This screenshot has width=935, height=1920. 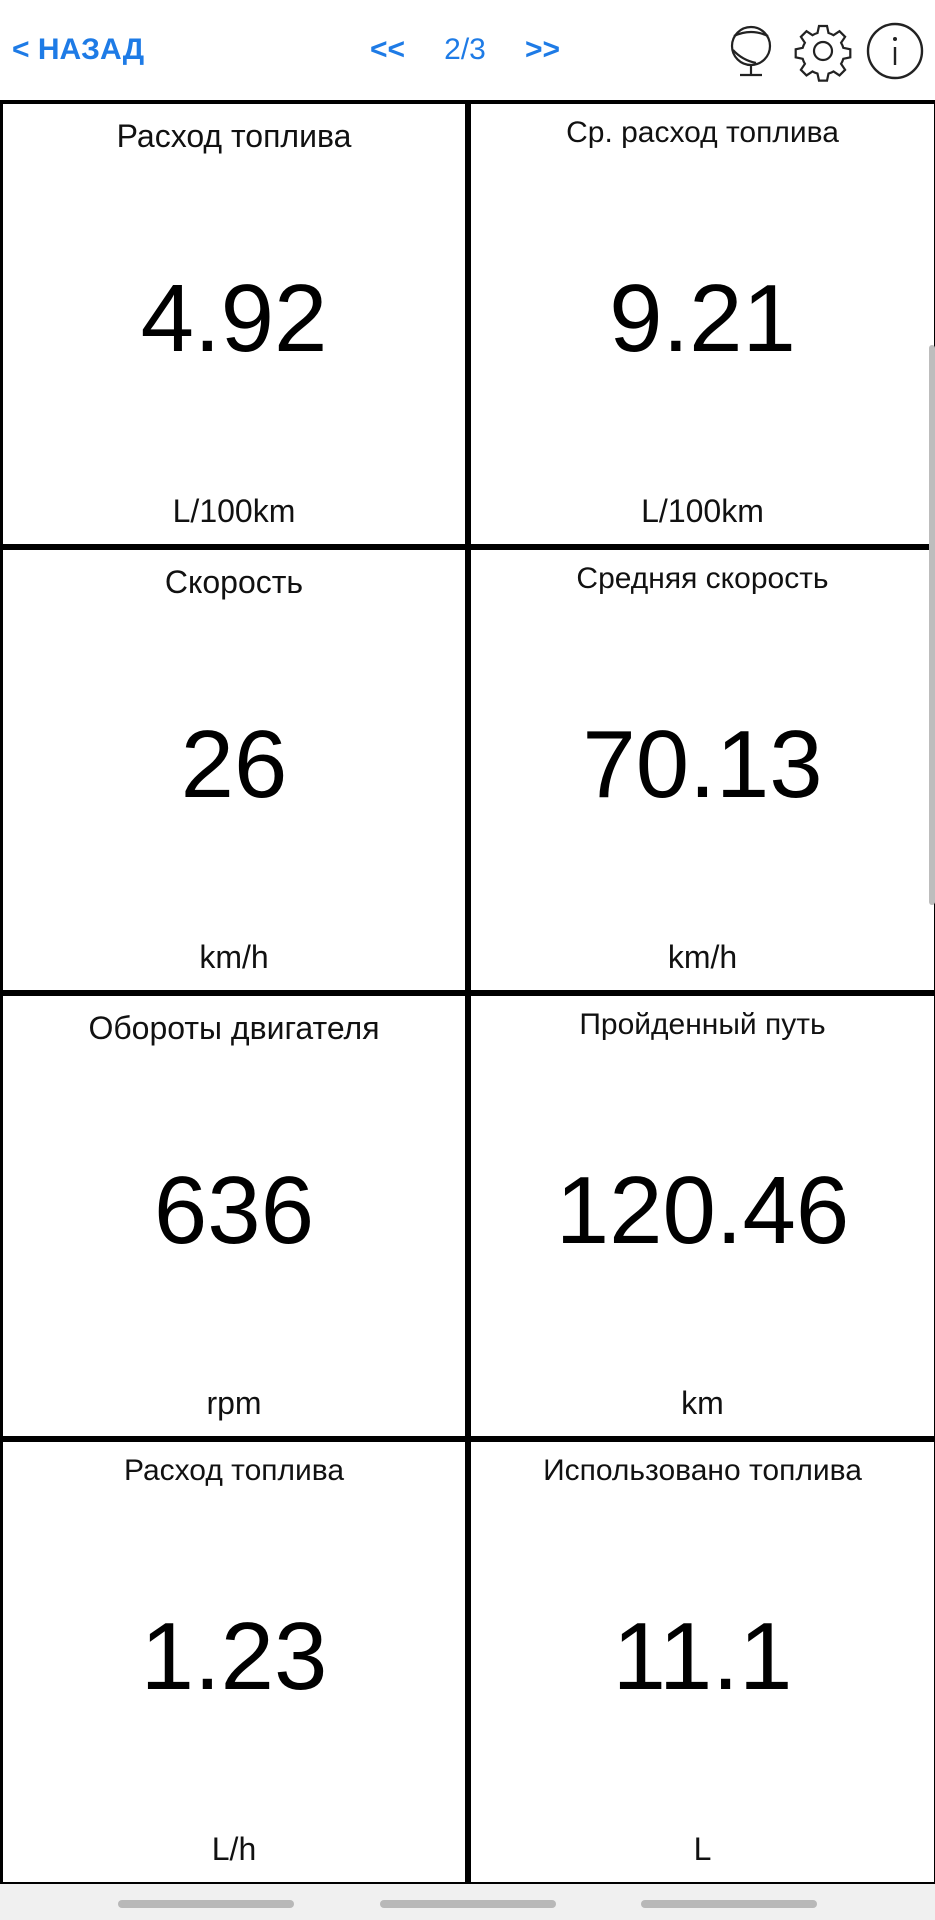 I want to click on gear-icon, so click(x=823, y=51).